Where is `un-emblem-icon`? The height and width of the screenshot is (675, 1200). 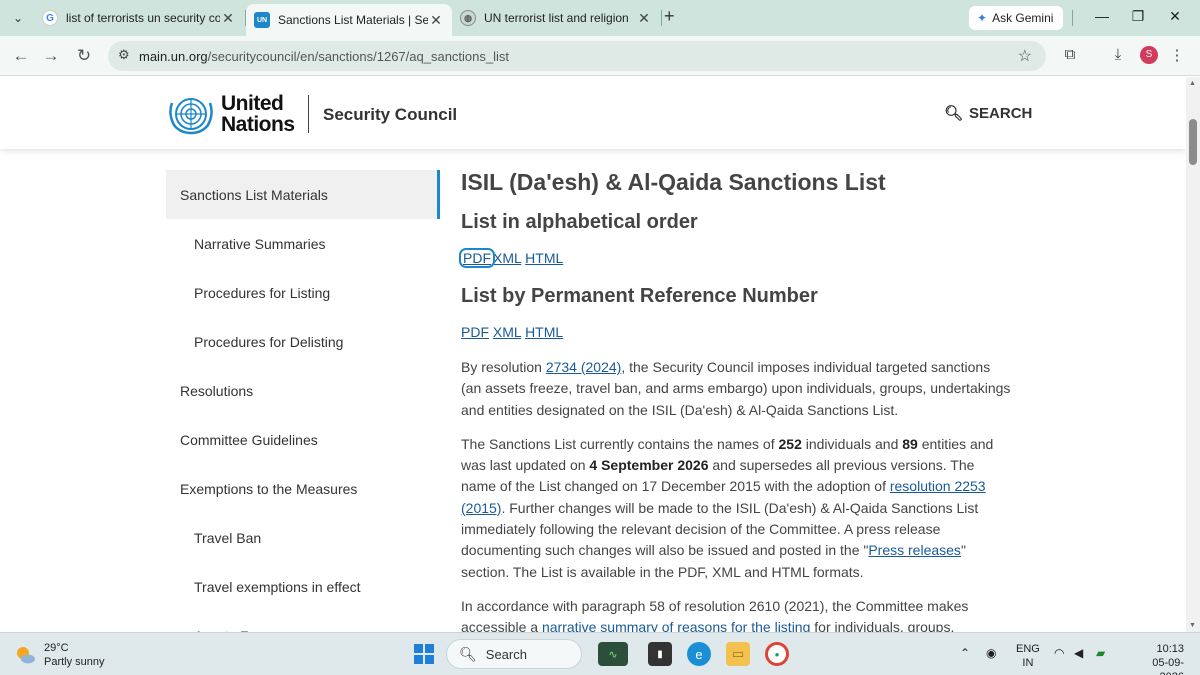 un-emblem-icon is located at coordinates (191, 114).